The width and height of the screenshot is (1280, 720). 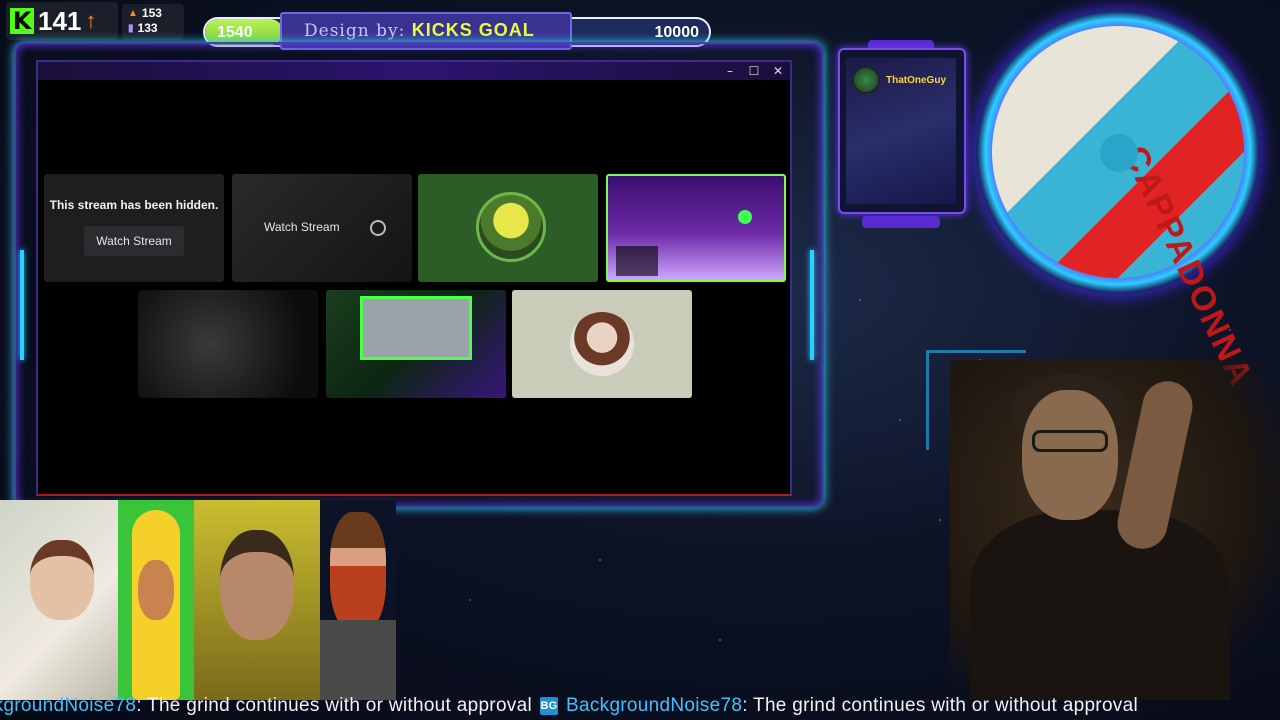 What do you see at coordinates (1070, 455) in the screenshot?
I see `streamer-face` at bounding box center [1070, 455].